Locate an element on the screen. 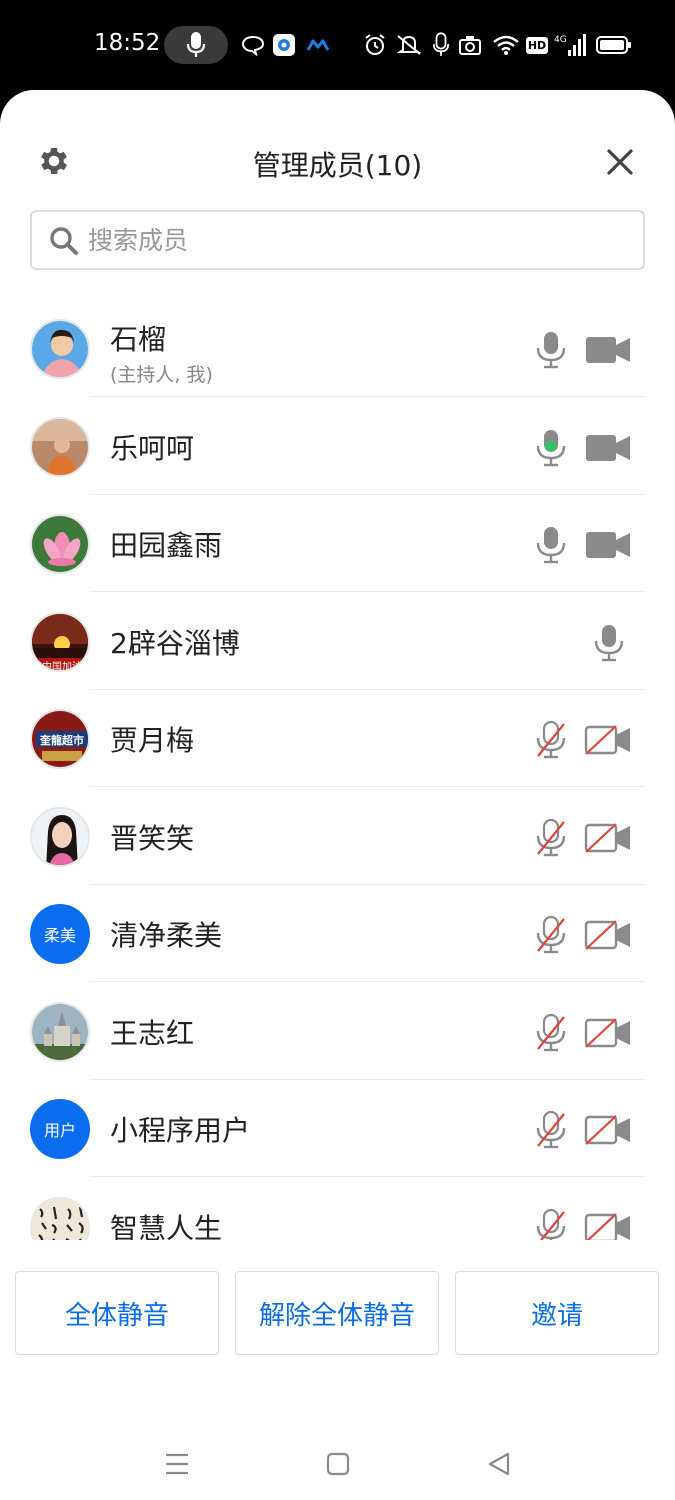  close-icon is located at coordinates (620, 162).